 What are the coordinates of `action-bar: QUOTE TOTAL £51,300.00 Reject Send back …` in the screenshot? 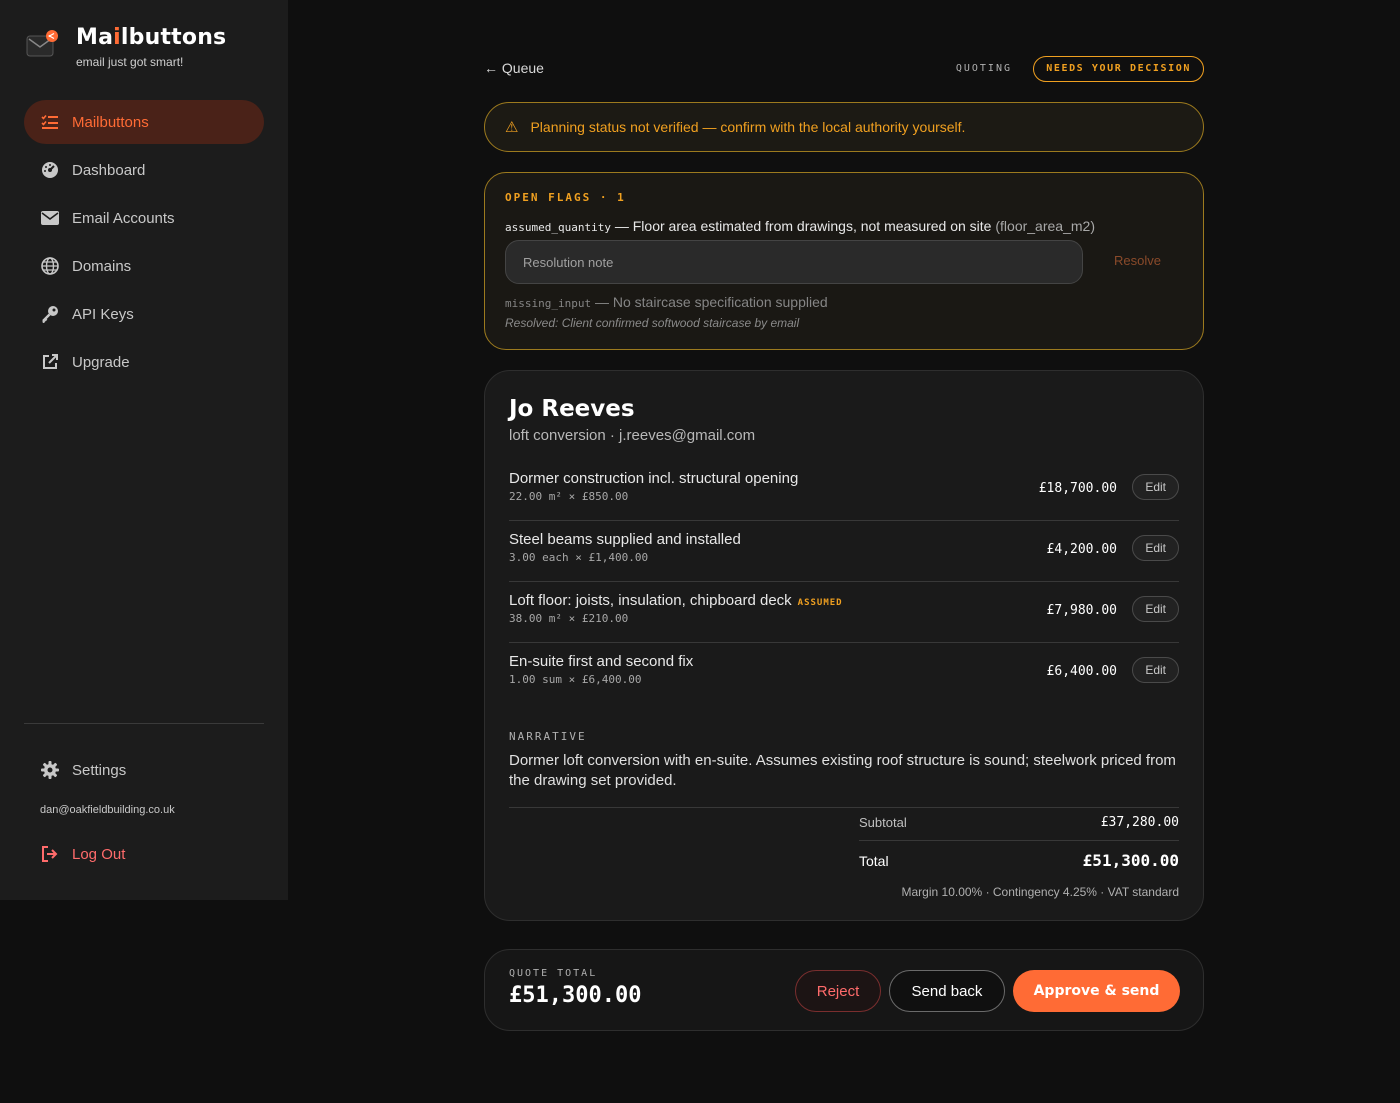 It's located at (844, 990).